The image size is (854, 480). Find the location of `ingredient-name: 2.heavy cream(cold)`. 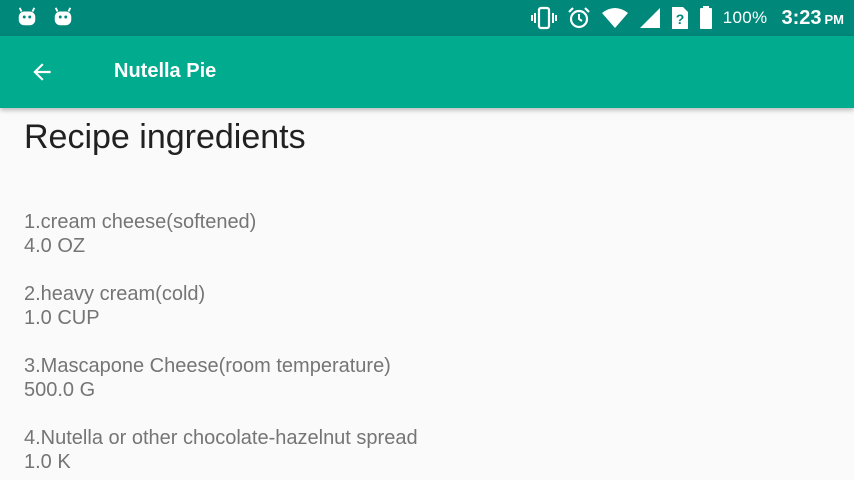

ingredient-name: 2.heavy cream(cold) is located at coordinates (115, 294).